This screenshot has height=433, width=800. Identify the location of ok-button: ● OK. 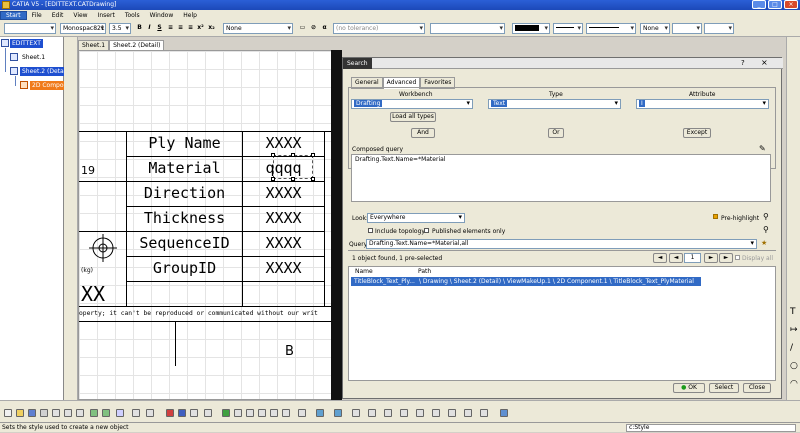
(689, 388).